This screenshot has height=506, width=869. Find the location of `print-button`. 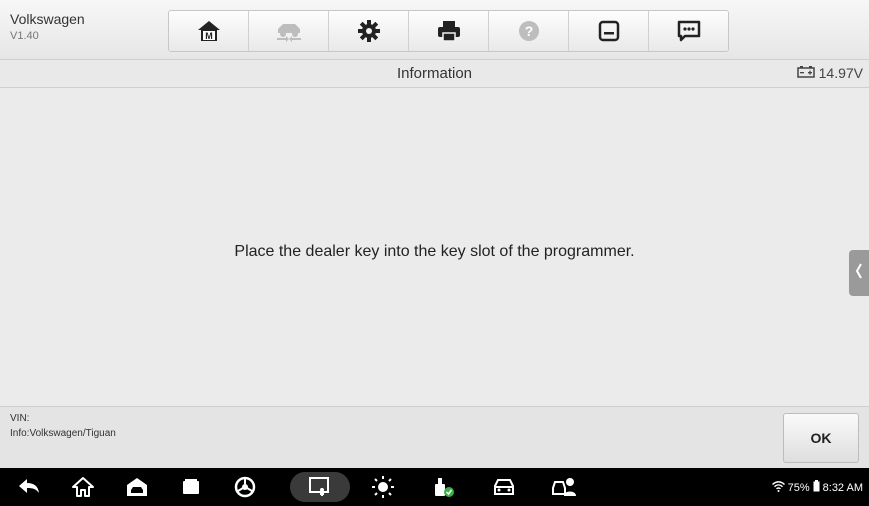

print-button is located at coordinates (449, 31).